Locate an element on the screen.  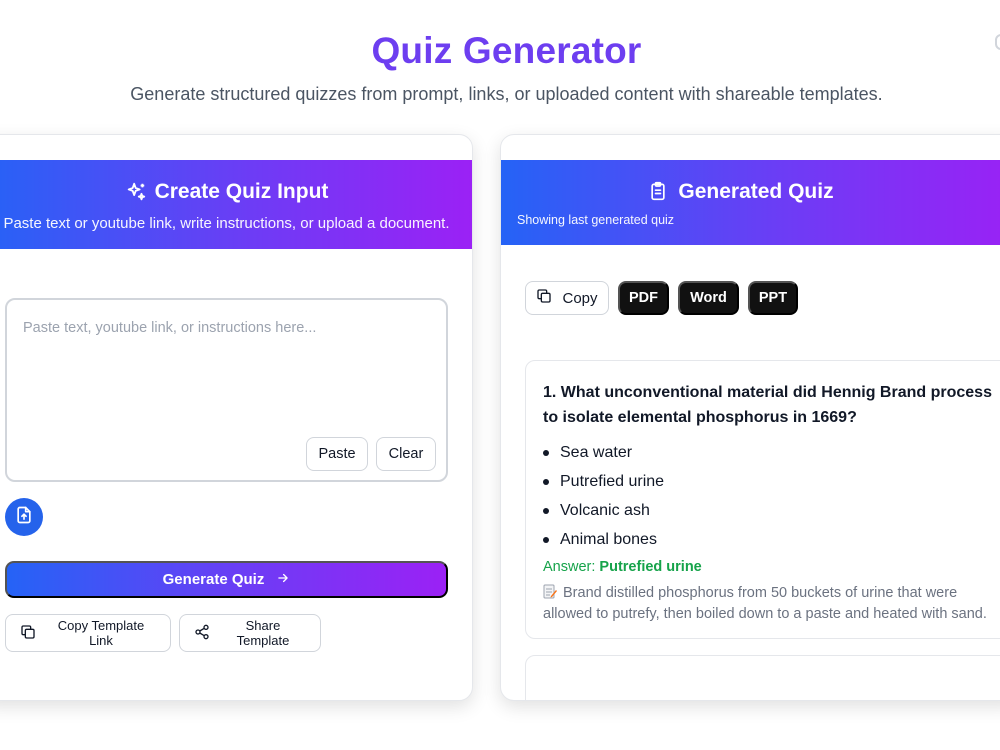
quiz-input-textarea is located at coordinates (228, 370).